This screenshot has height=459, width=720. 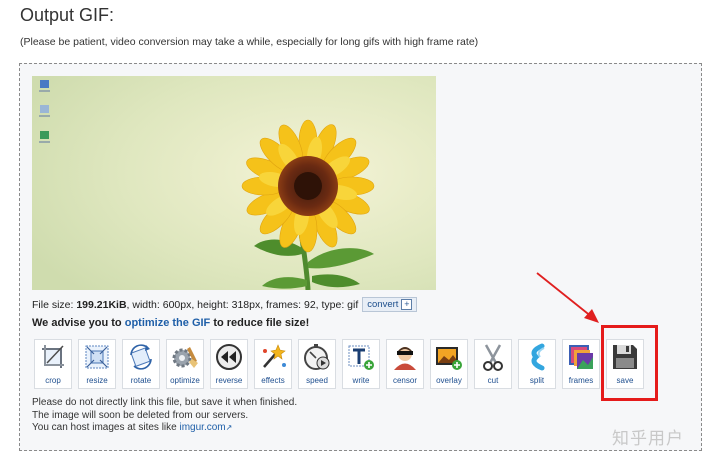 I want to click on resize-label: resize, so click(x=97, y=380).